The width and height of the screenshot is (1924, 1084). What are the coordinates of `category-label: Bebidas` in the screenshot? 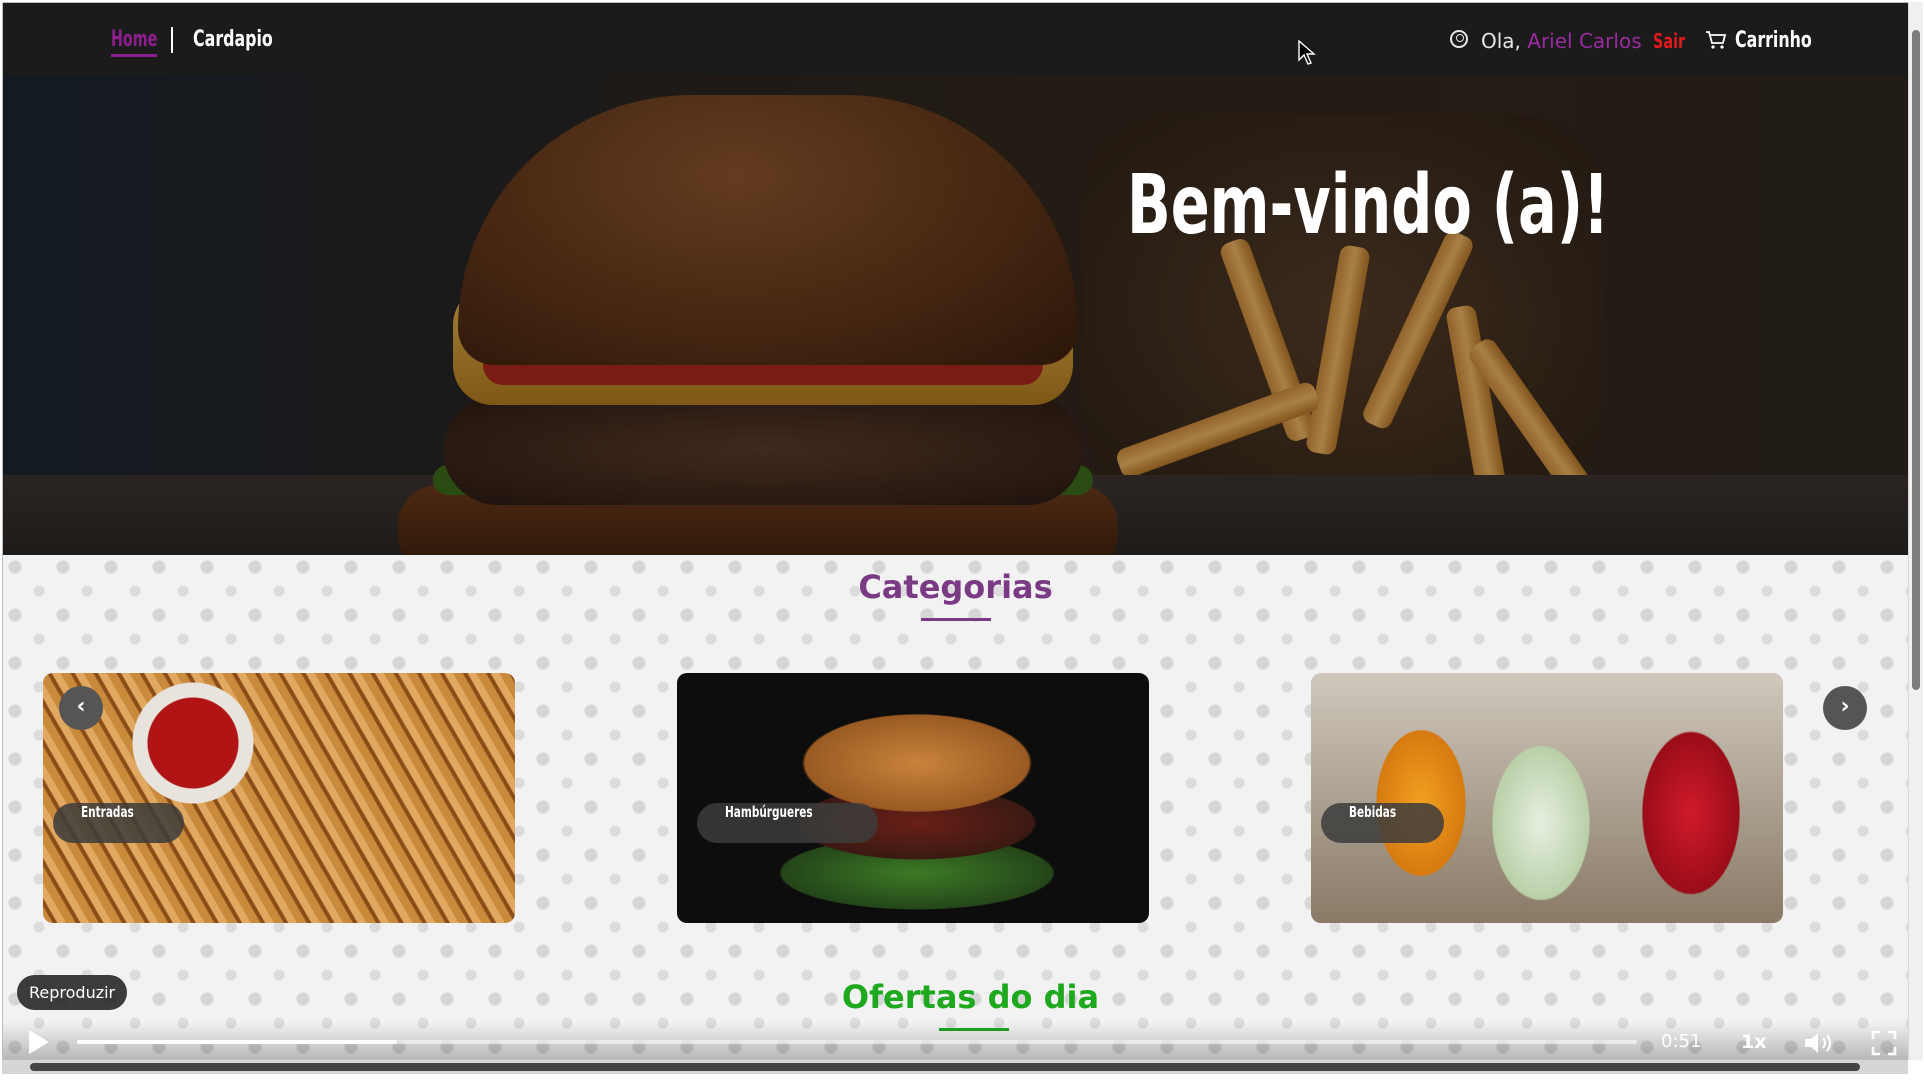 It's located at (1383, 823).